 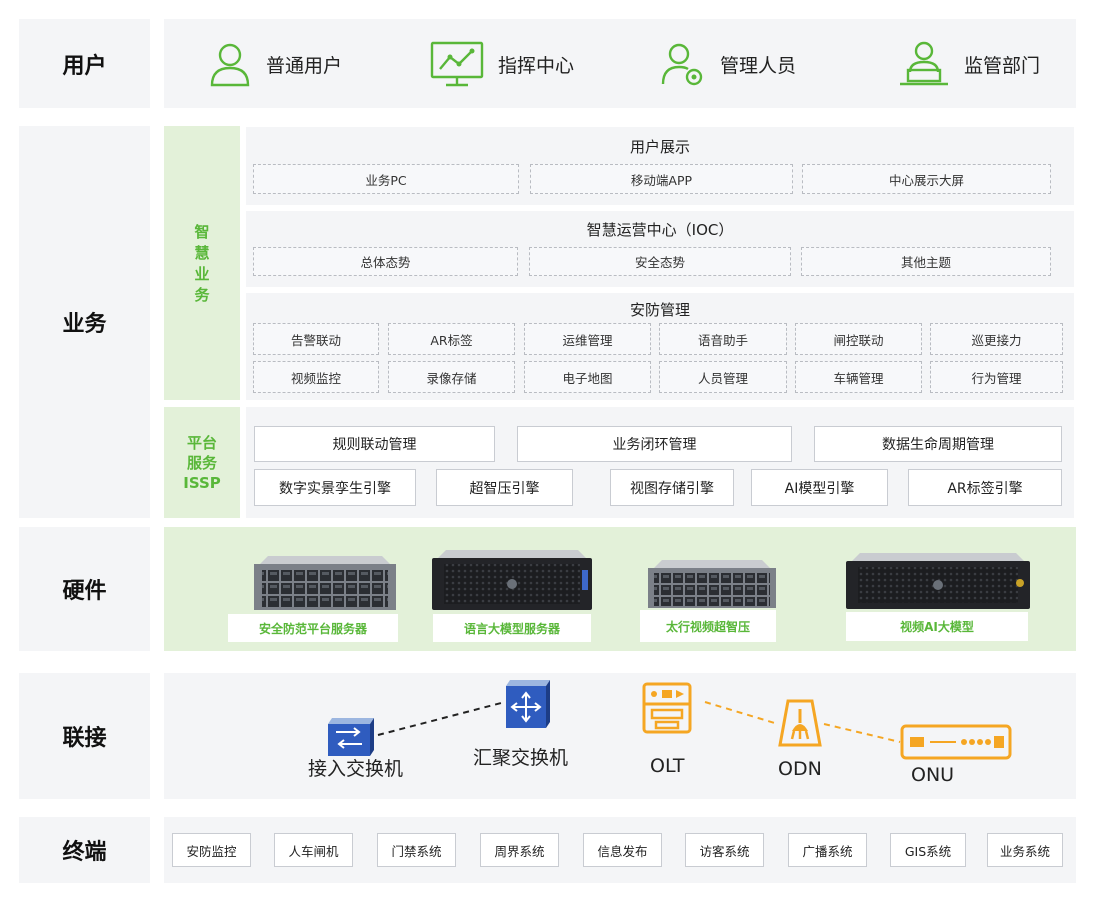 I want to click on access-switch-label: 接入交换机, so click(x=356, y=769).